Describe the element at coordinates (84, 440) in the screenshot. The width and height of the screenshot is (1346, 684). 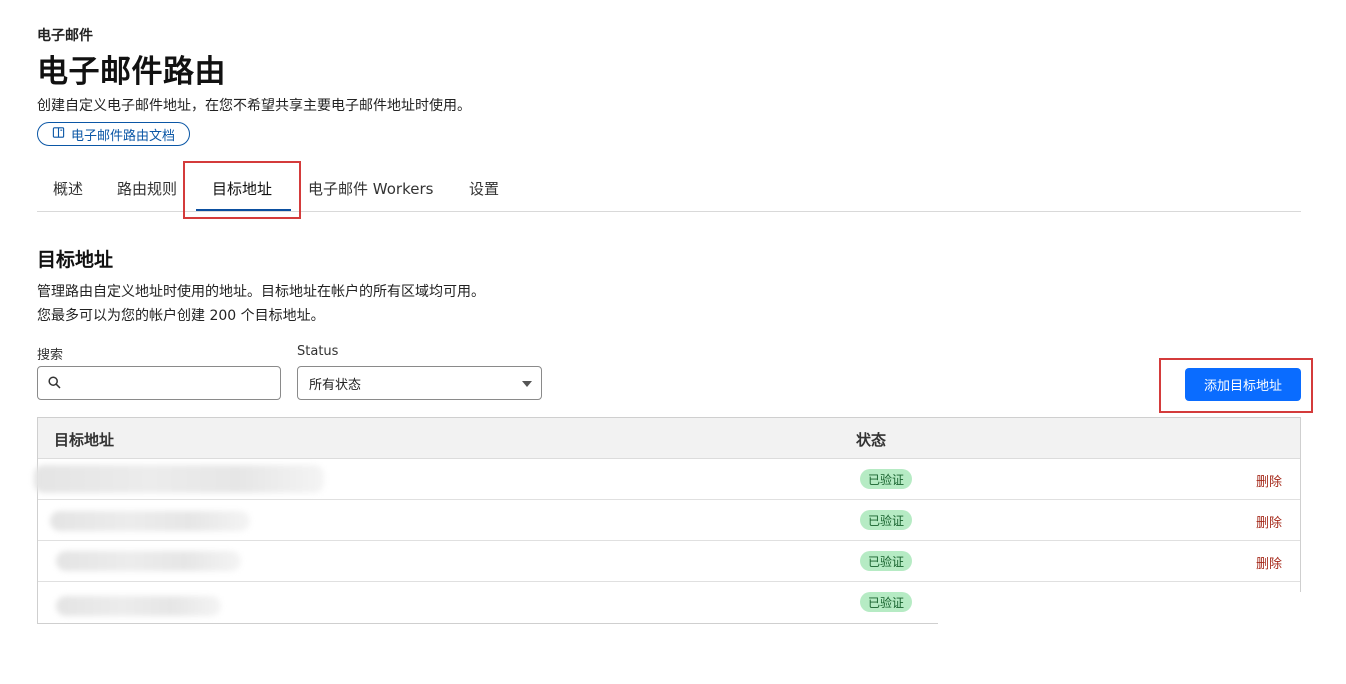
I see `column-header-address: 目标地址` at that location.